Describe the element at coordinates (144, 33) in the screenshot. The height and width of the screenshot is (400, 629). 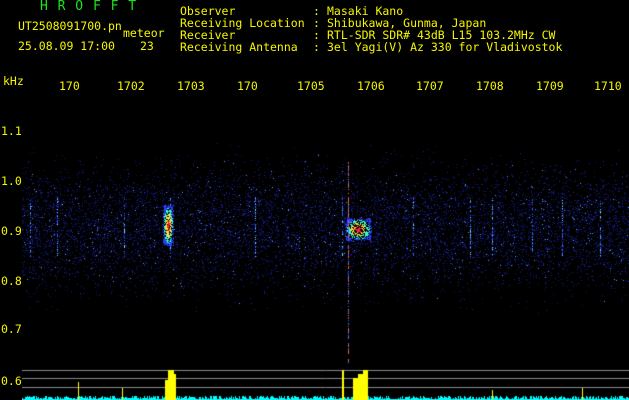
I see `meteor-label: meteor` at that location.